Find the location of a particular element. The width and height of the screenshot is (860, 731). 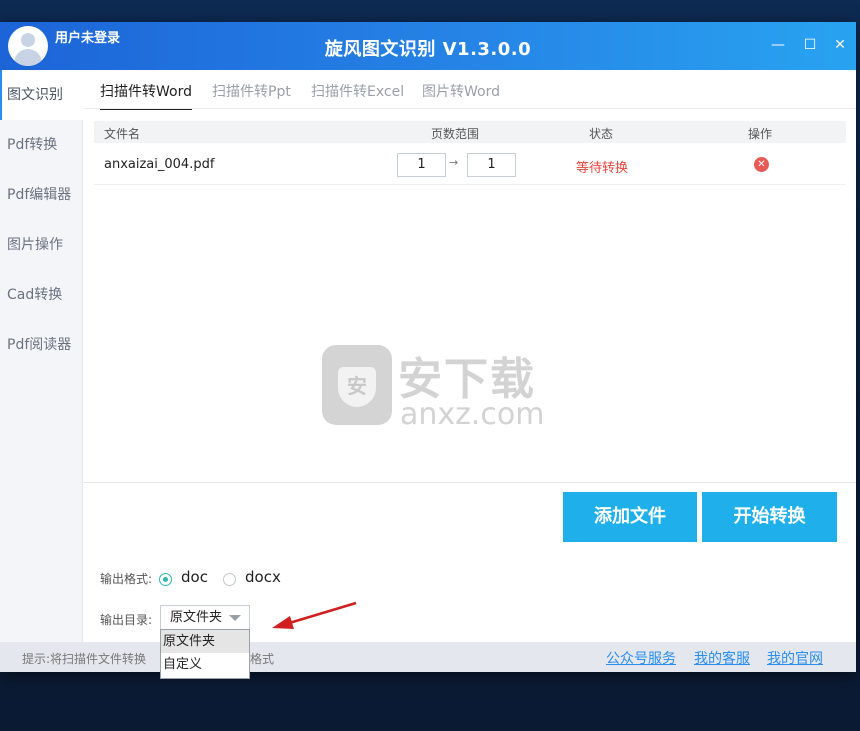

watermark-shield-icon: 安 is located at coordinates (357, 385).